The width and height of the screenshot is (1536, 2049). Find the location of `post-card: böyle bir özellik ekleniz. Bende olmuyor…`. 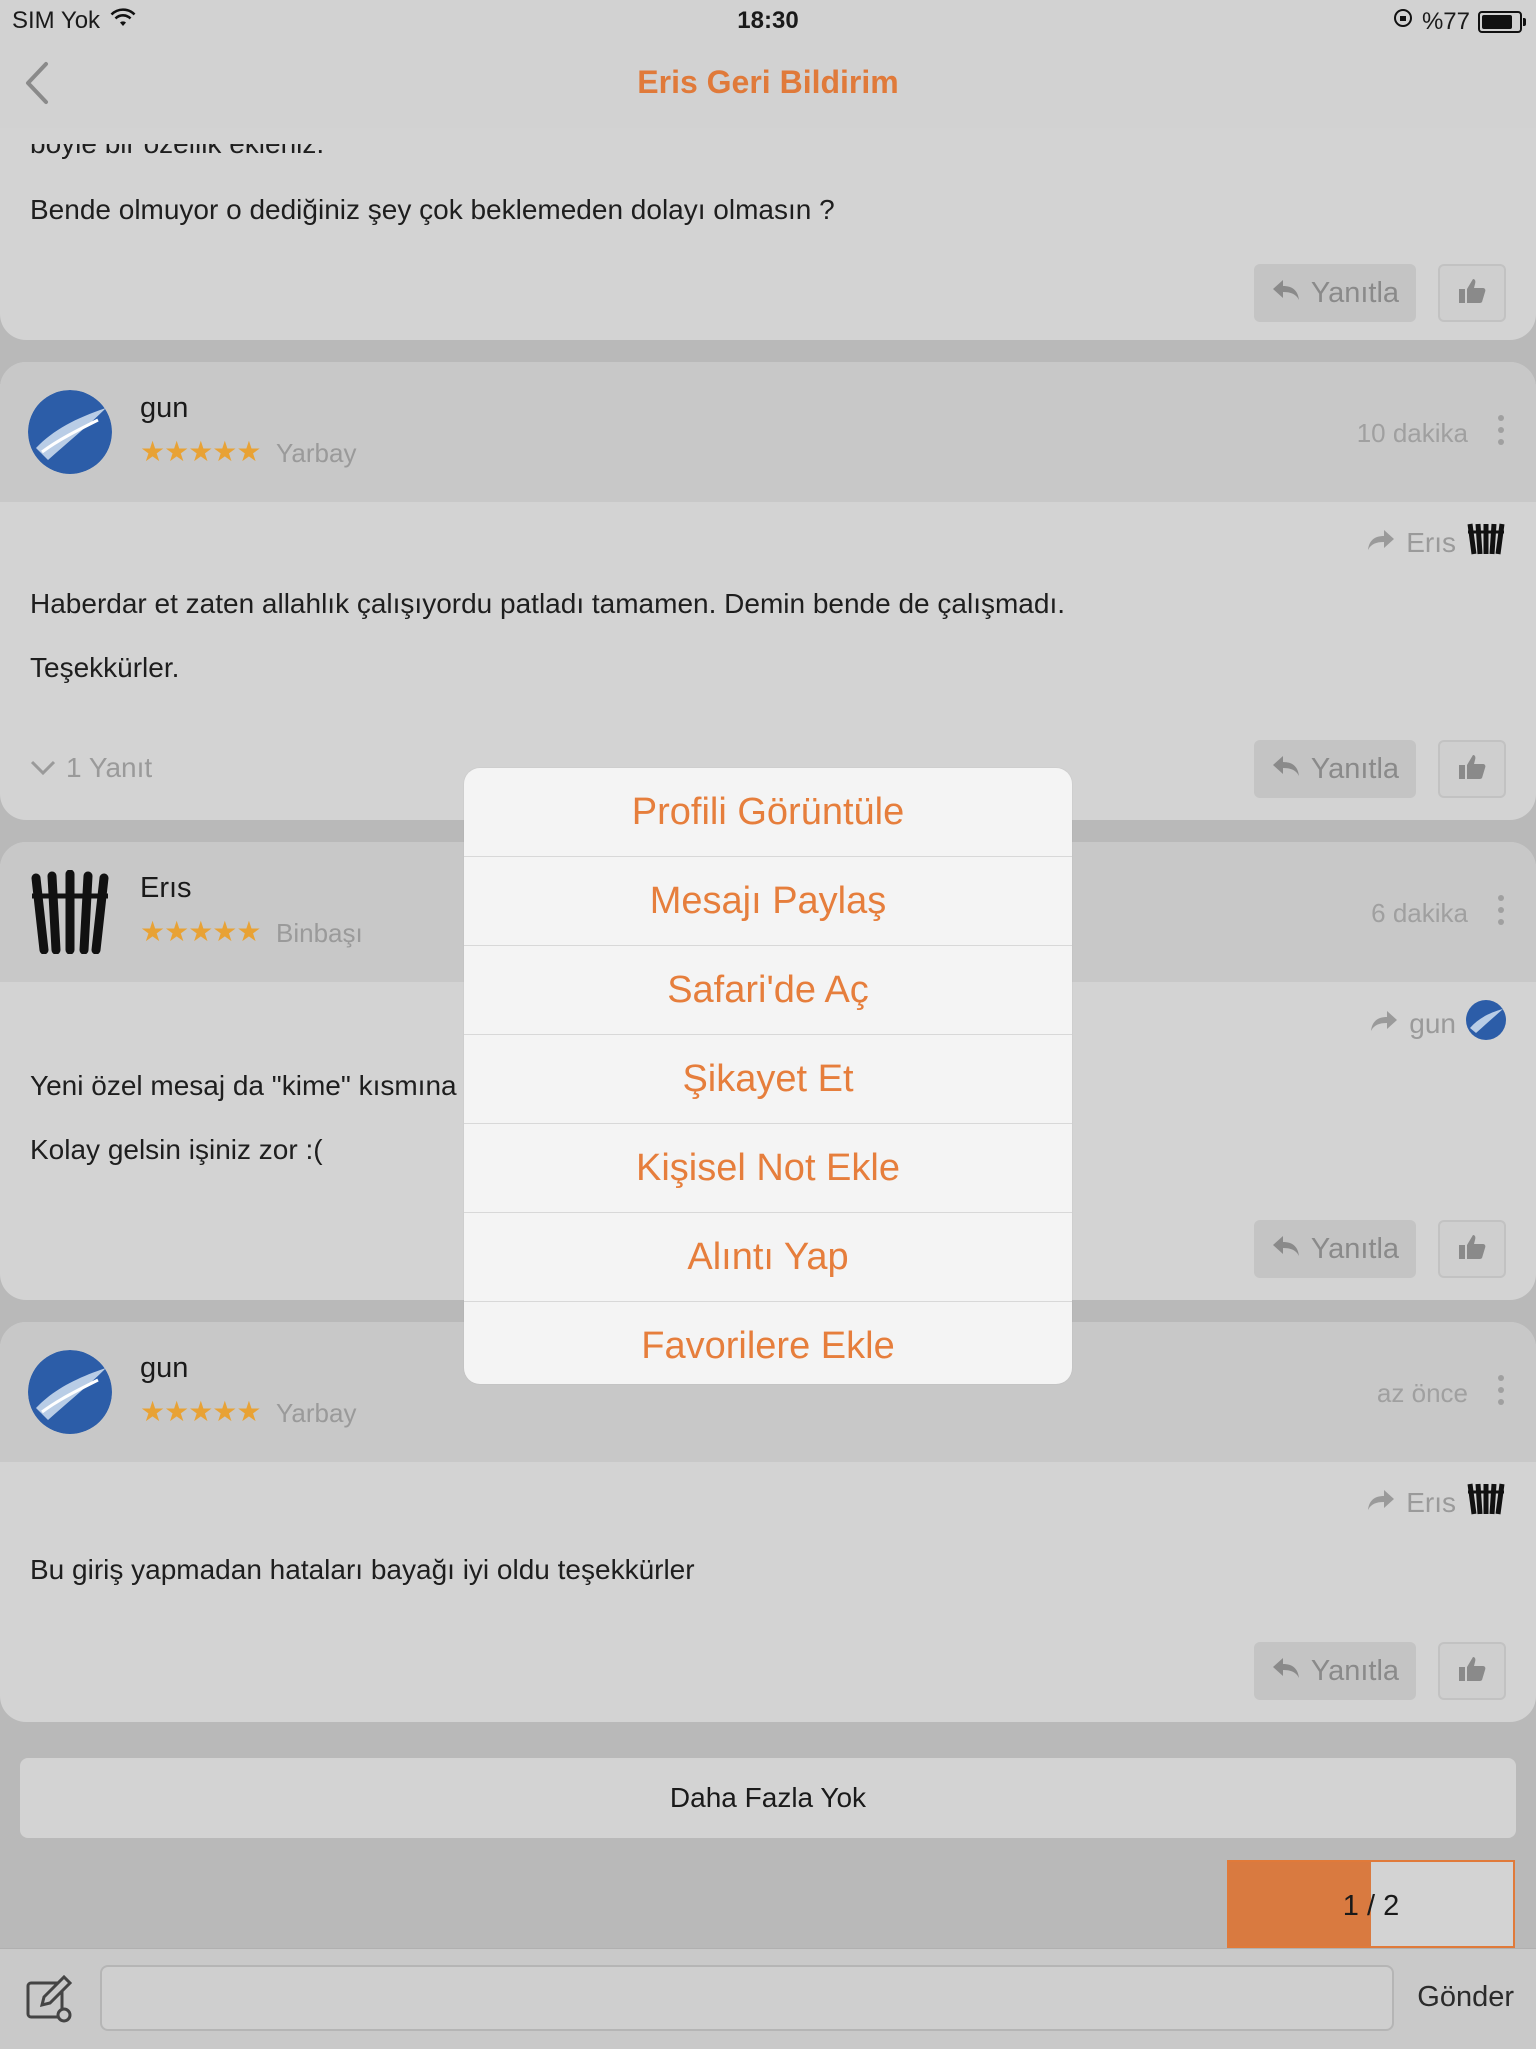

post-card: böyle bir özellik ekleniz. Bende olmuyor… is located at coordinates (768, 234).